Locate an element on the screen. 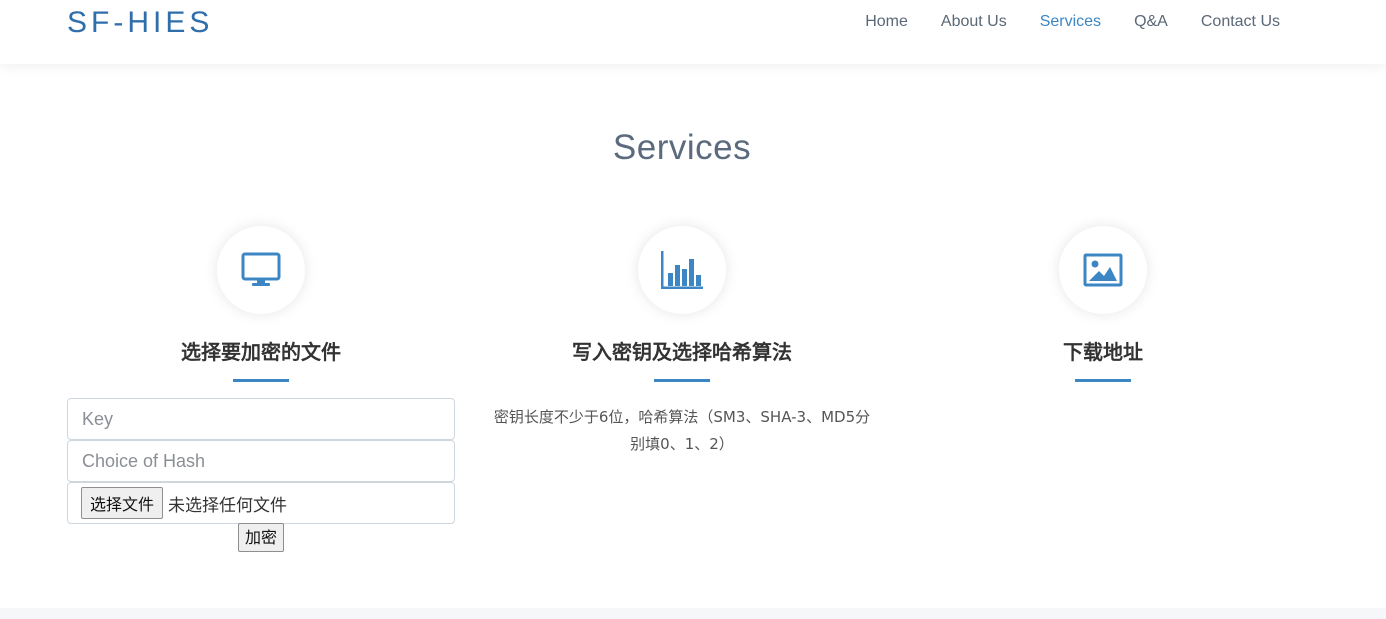  brand-logo: SF-HIES is located at coordinates (140, 23).